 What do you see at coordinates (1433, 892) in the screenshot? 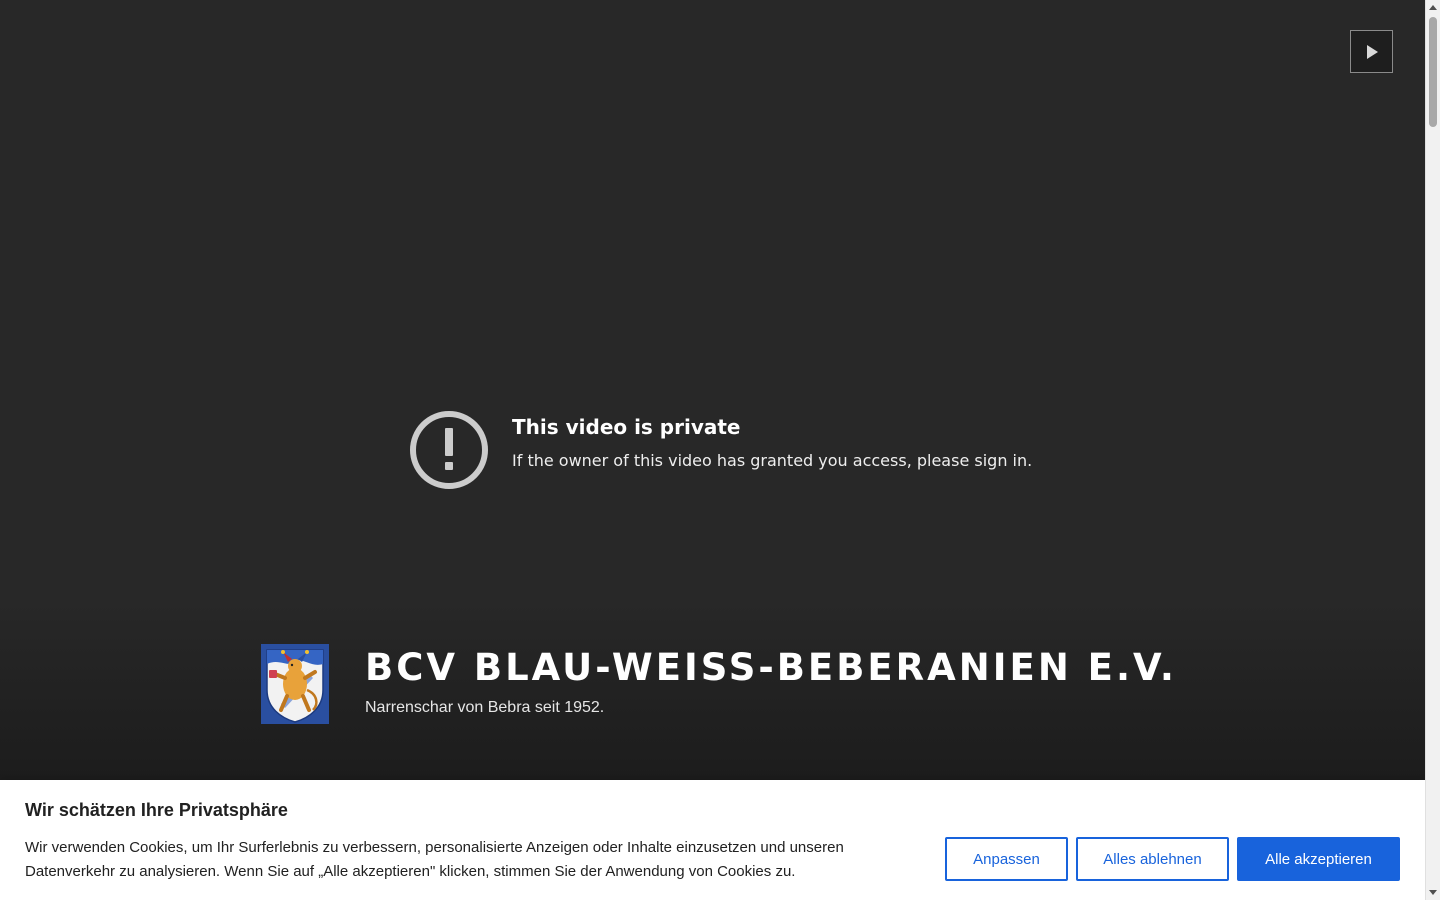
I see `scroll-down-icon` at bounding box center [1433, 892].